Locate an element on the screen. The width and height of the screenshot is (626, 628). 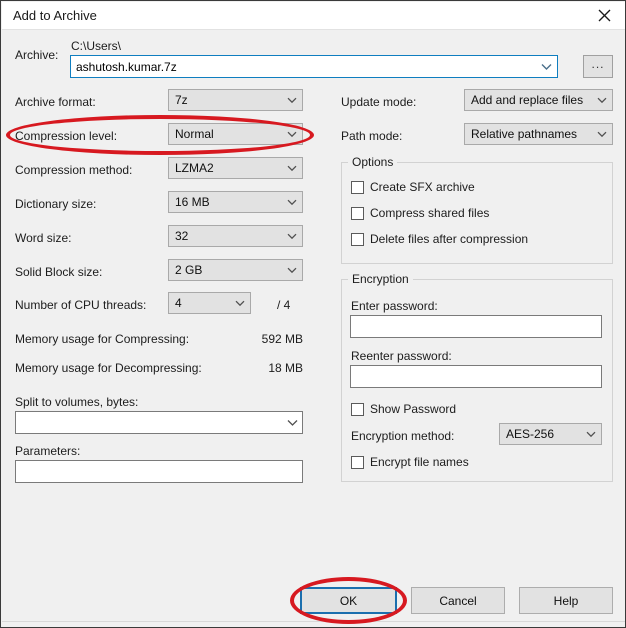
window-title: Add to Archive is located at coordinates (55, 15).